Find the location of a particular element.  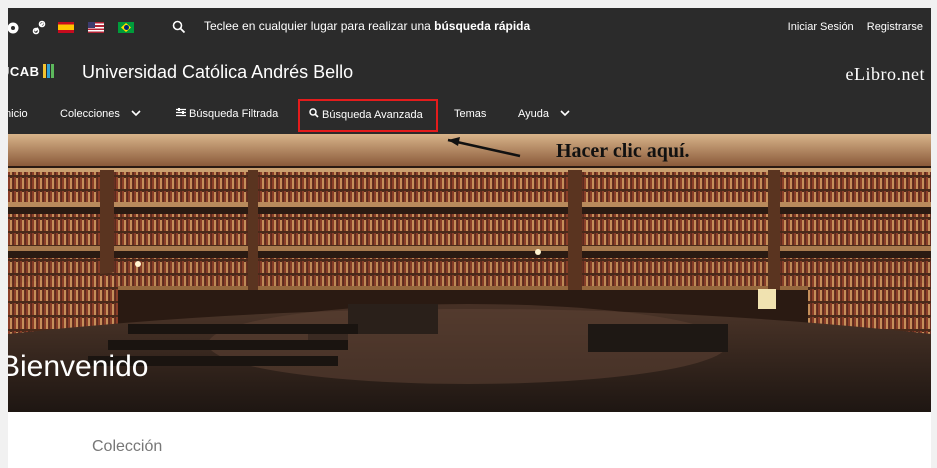

ucab-logo: UCAB is located at coordinates (31, 71).